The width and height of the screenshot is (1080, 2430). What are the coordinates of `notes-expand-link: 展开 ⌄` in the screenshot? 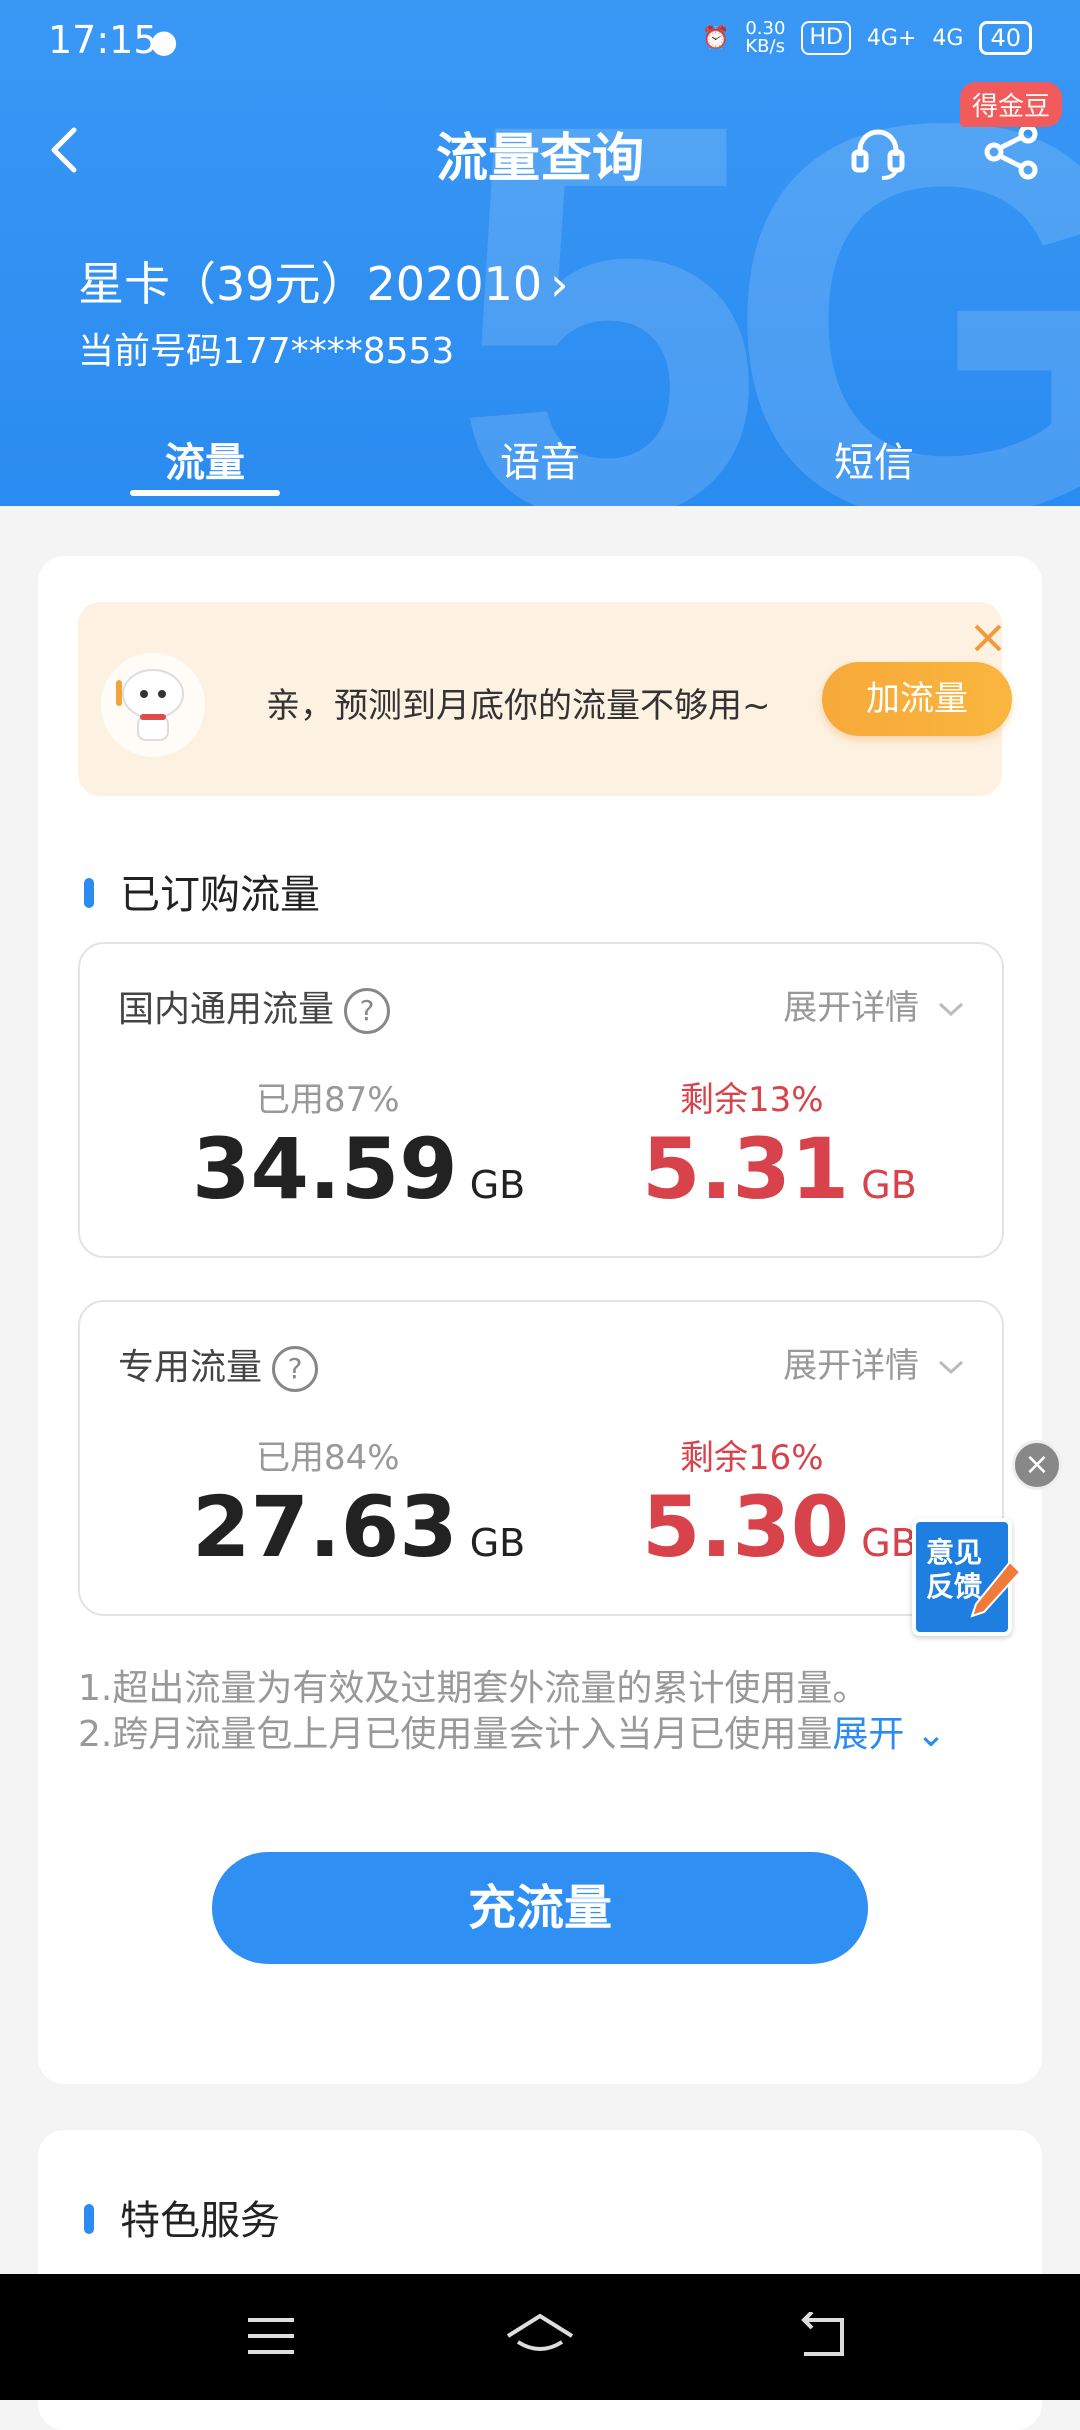 It's located at (889, 1734).